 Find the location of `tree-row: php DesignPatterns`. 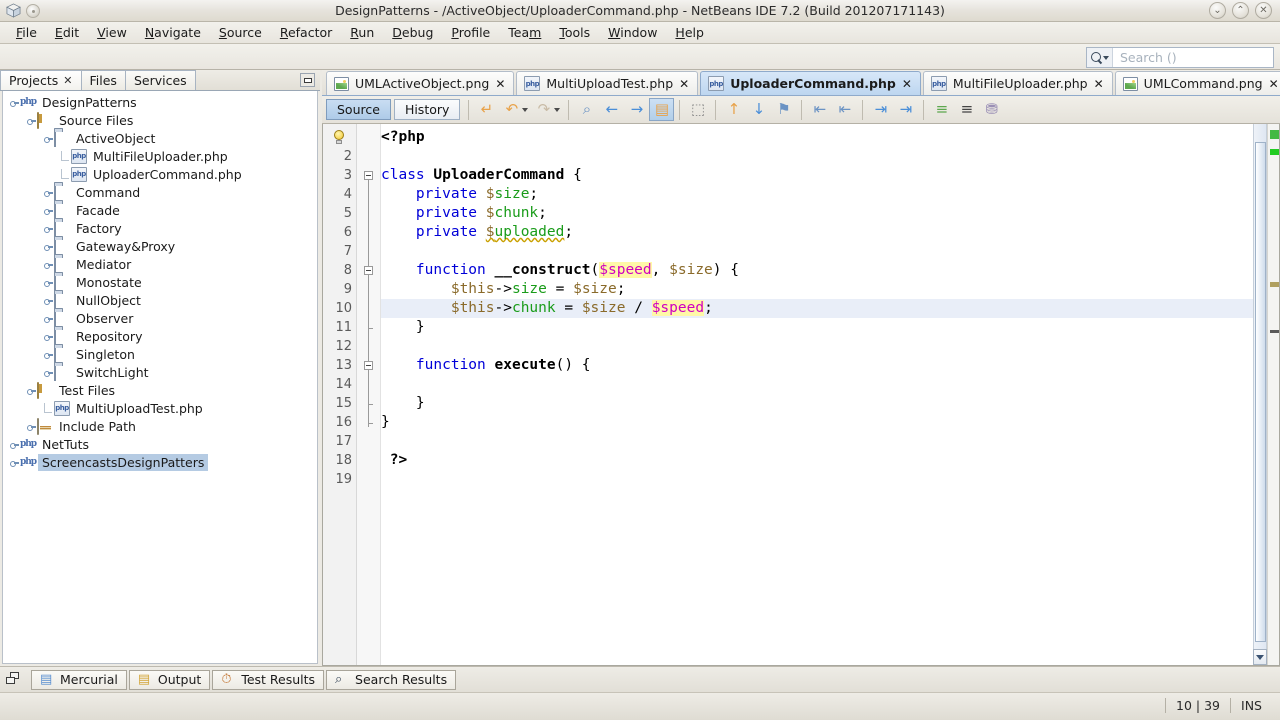

tree-row: php DesignPatterns is located at coordinates (160, 102).